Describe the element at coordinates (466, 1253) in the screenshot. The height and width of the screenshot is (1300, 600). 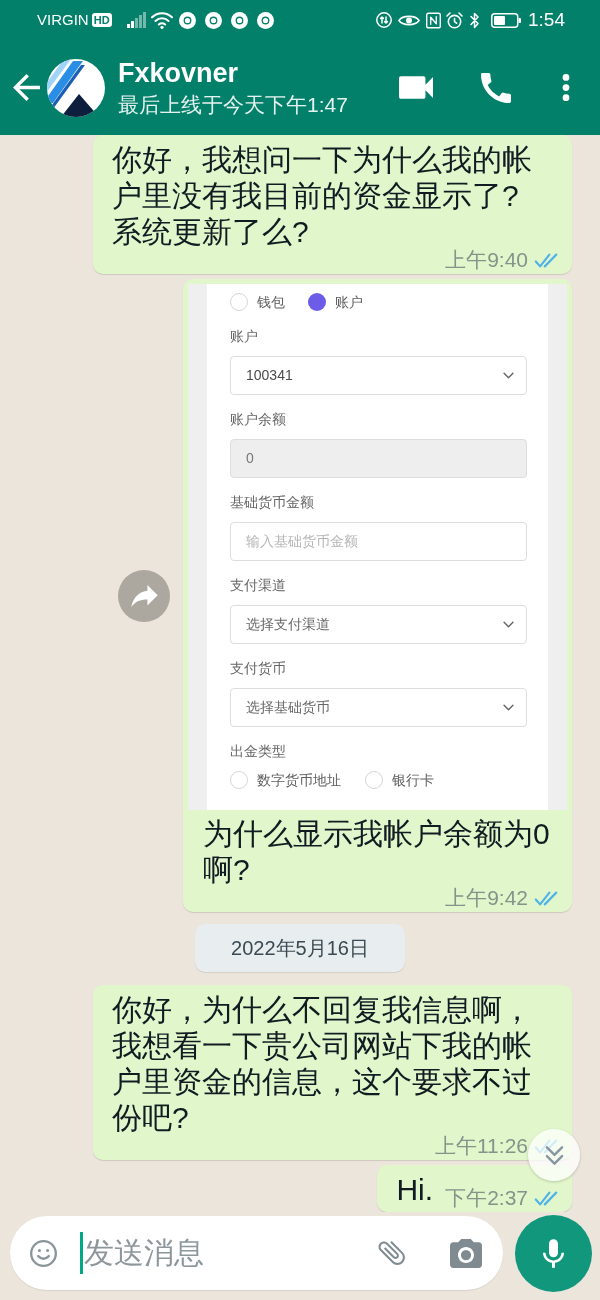
I see `camera-icon` at that location.